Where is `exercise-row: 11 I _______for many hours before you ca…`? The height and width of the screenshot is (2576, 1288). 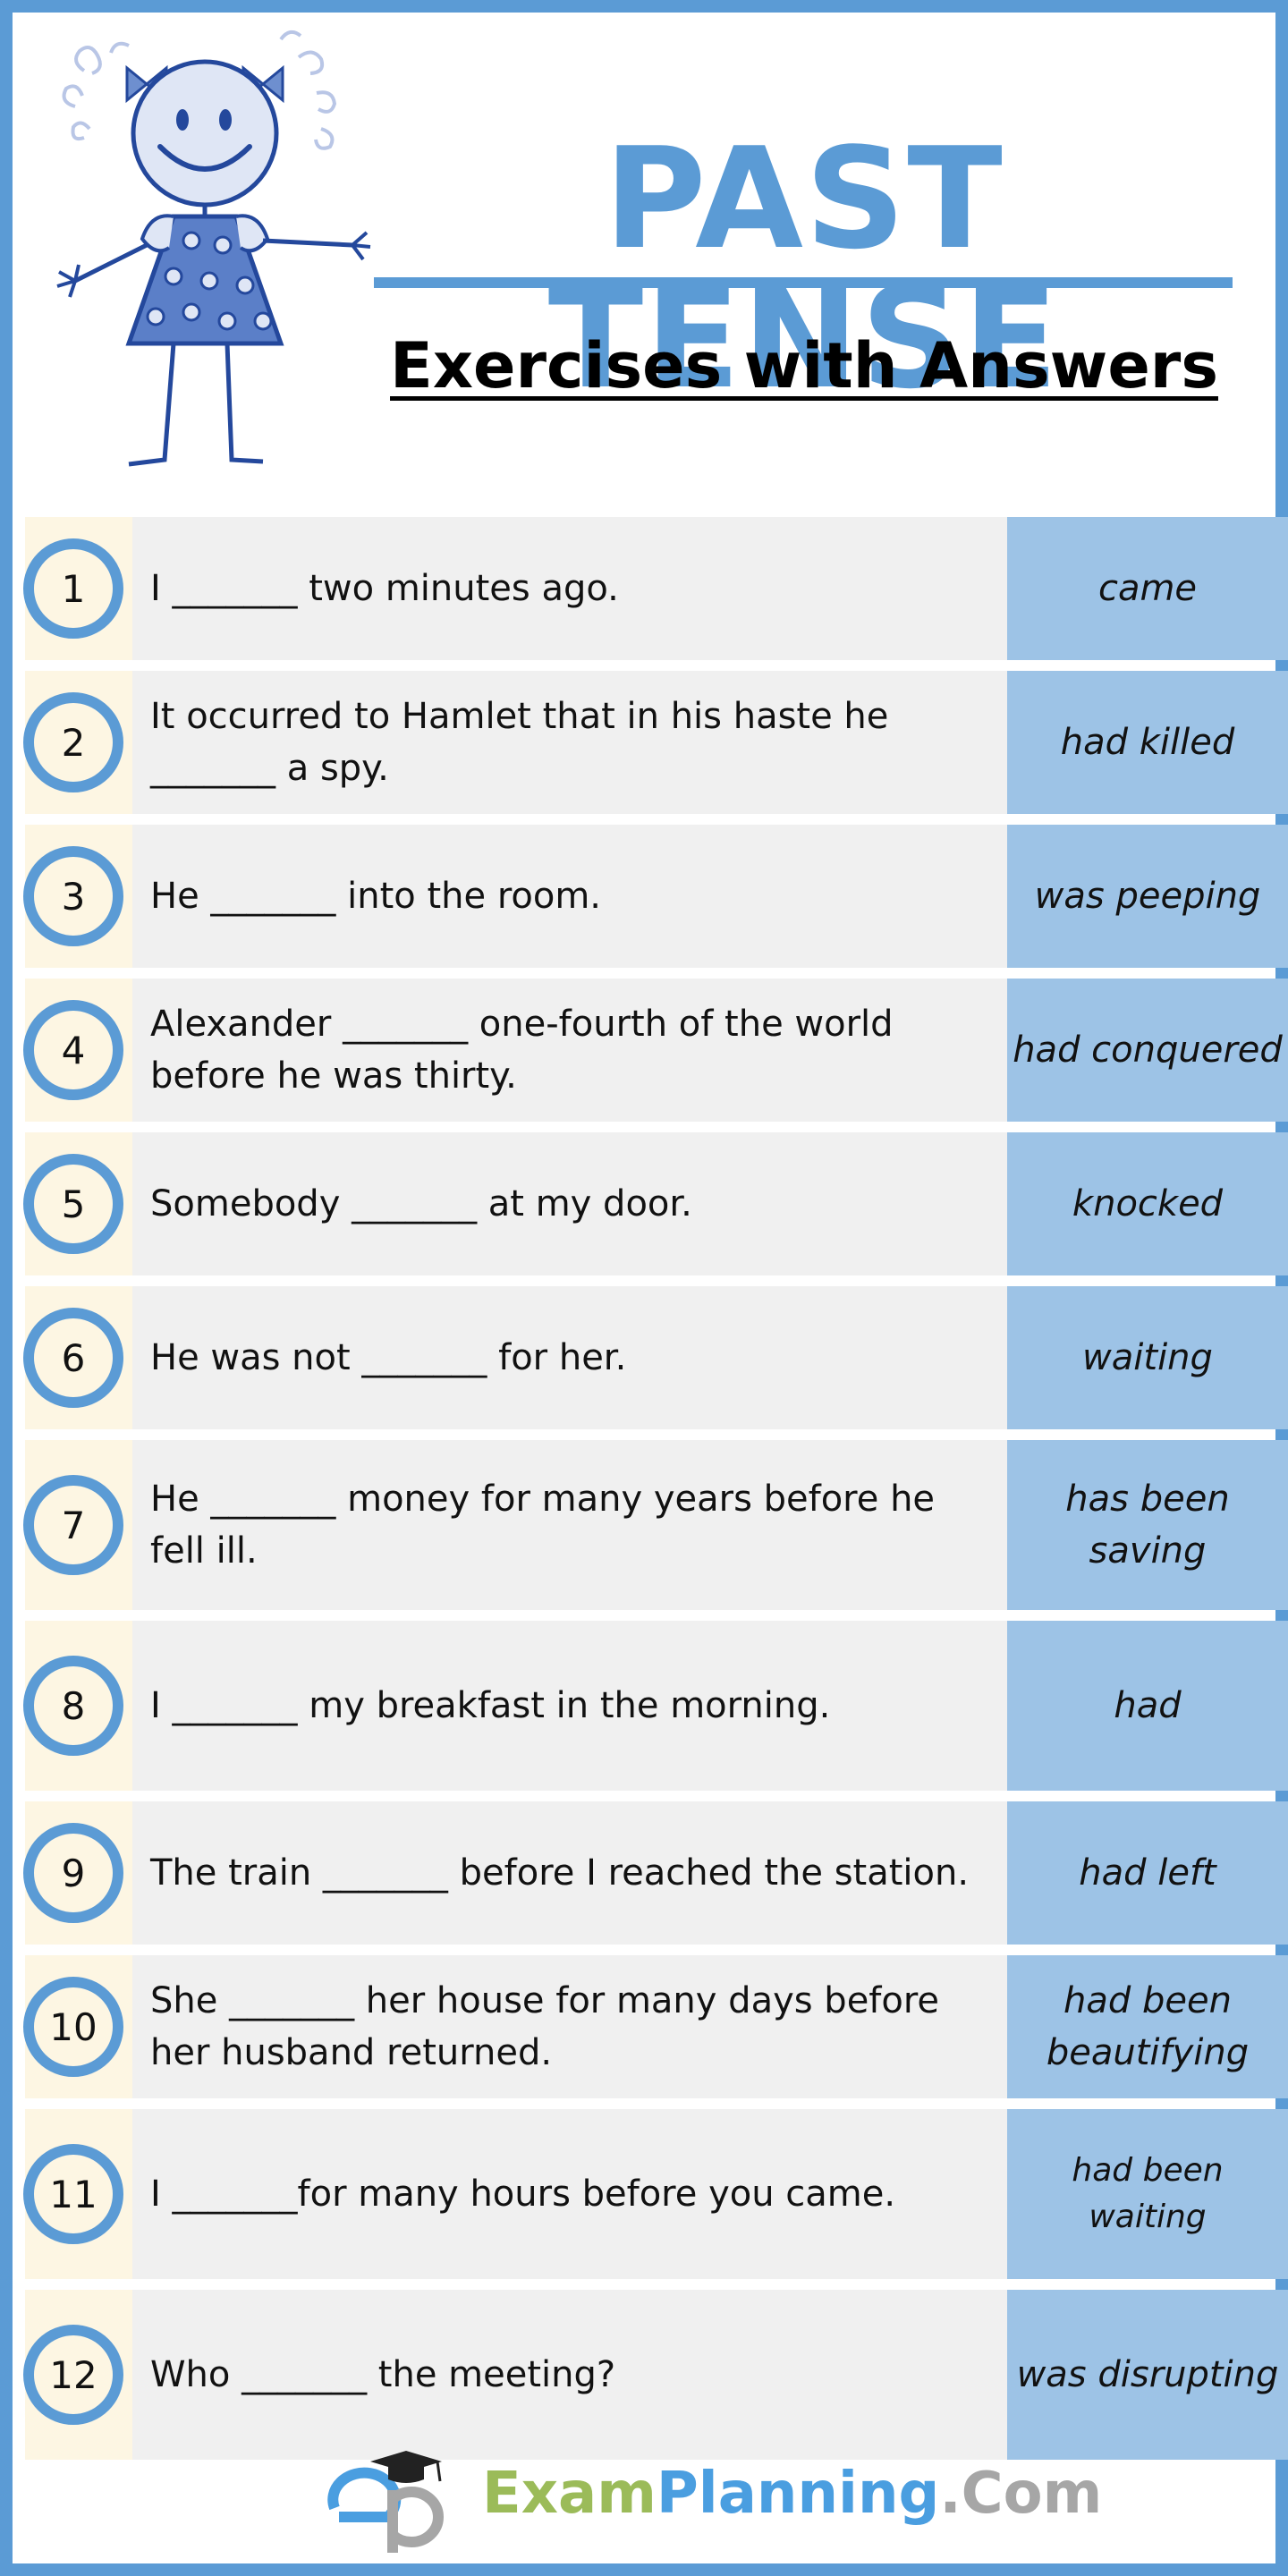
exercise-row: 11 I _______for many hours before you ca… is located at coordinates (655, 2194).